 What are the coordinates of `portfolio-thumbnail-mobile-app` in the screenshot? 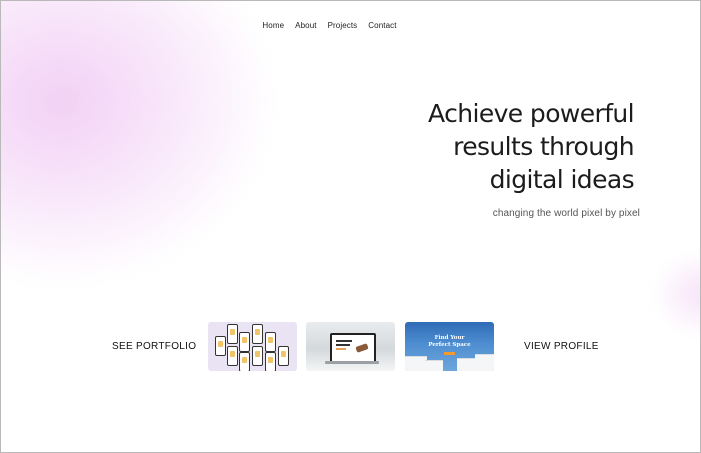 It's located at (252, 346).